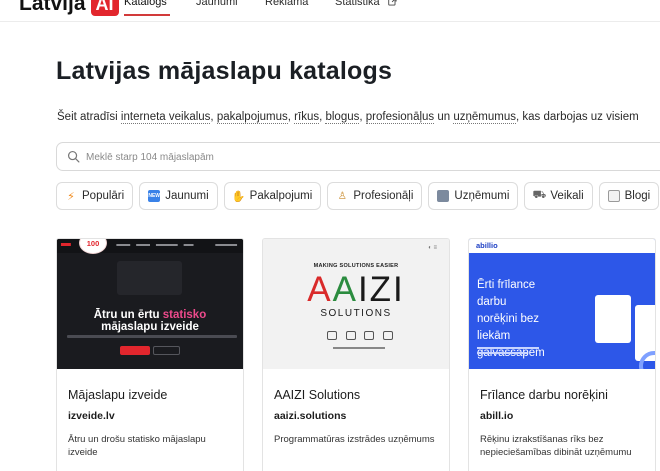 Image resolution: width=660 pixels, height=471 pixels. Describe the element at coordinates (71, 196) in the screenshot. I see `lightning-icon: ⚡` at that location.